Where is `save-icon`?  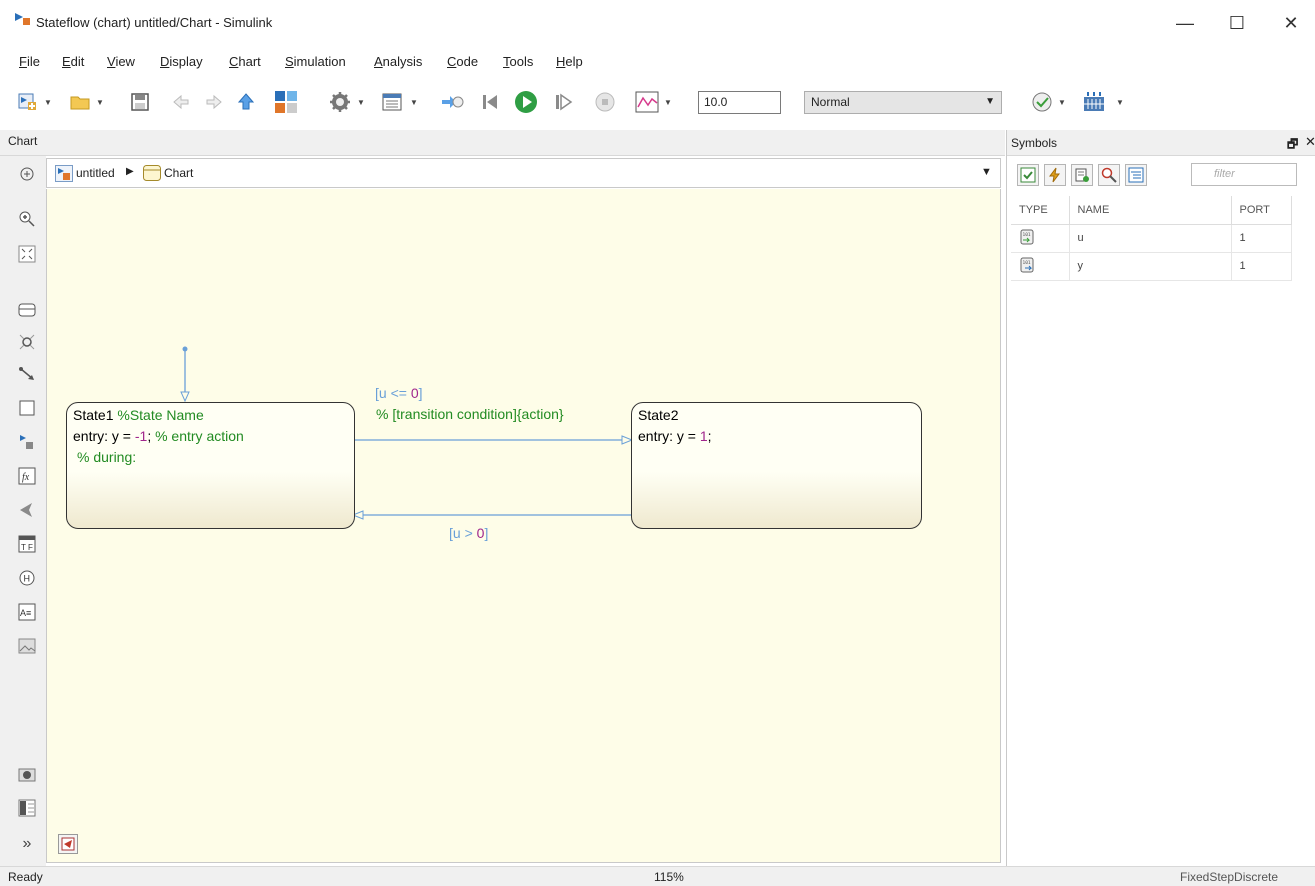 save-icon is located at coordinates (140, 102).